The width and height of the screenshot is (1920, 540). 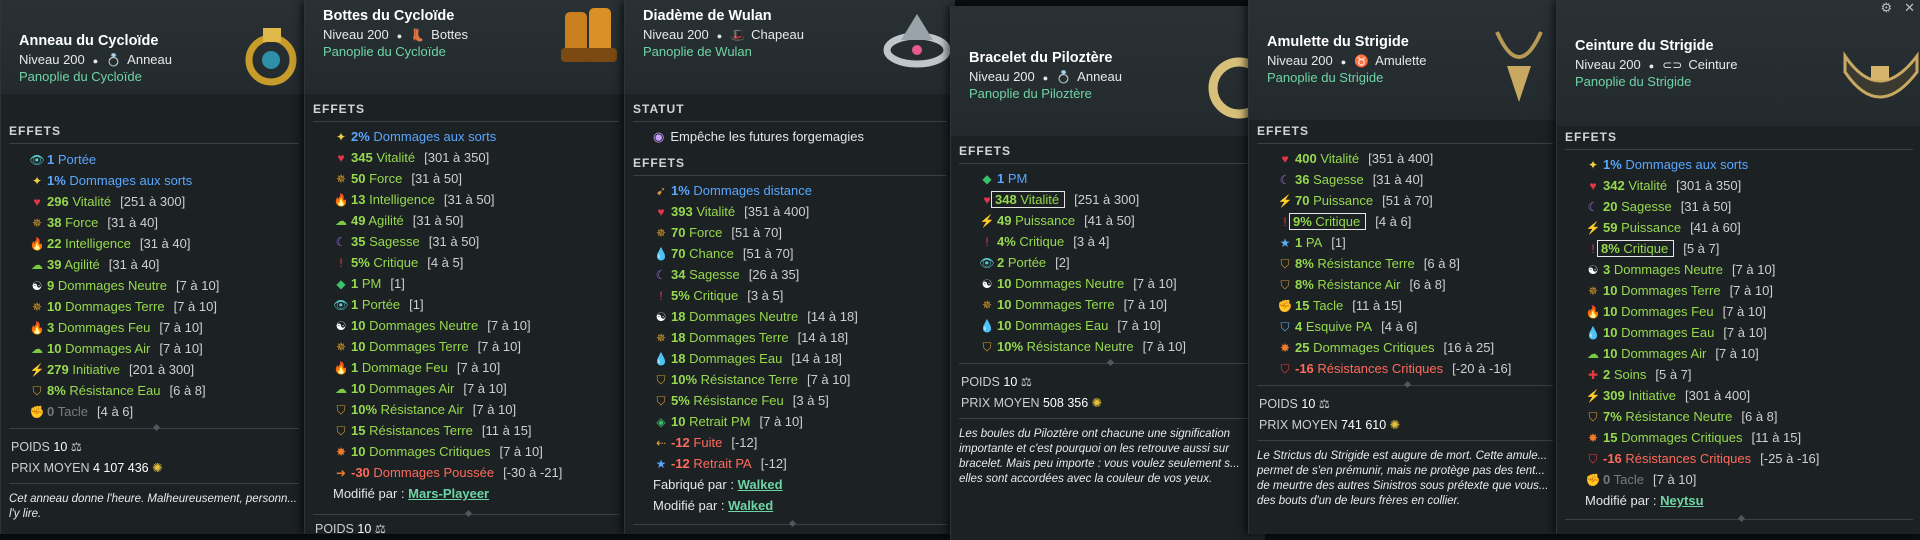 What do you see at coordinates (168, 222) in the screenshot?
I see `effect-row: ✵ 38 Force [31 à 40]` at bounding box center [168, 222].